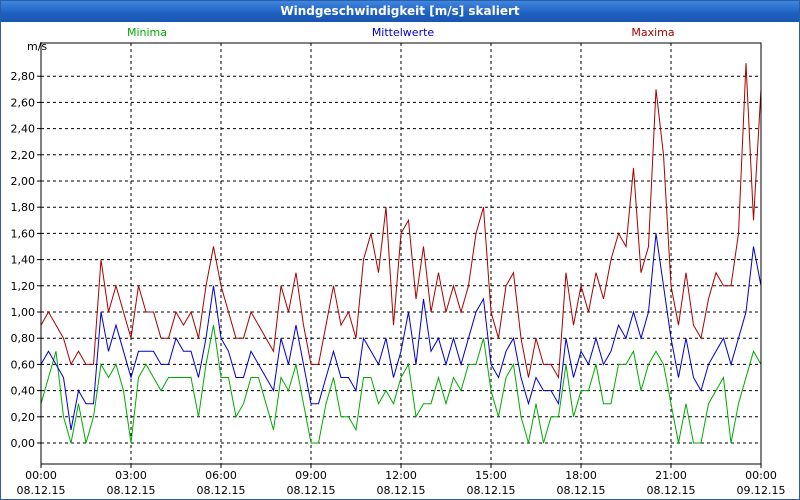 The width and height of the screenshot is (800, 500). Describe the element at coordinates (23, 181) in the screenshot. I see `y-tick-label: 2,00` at that location.